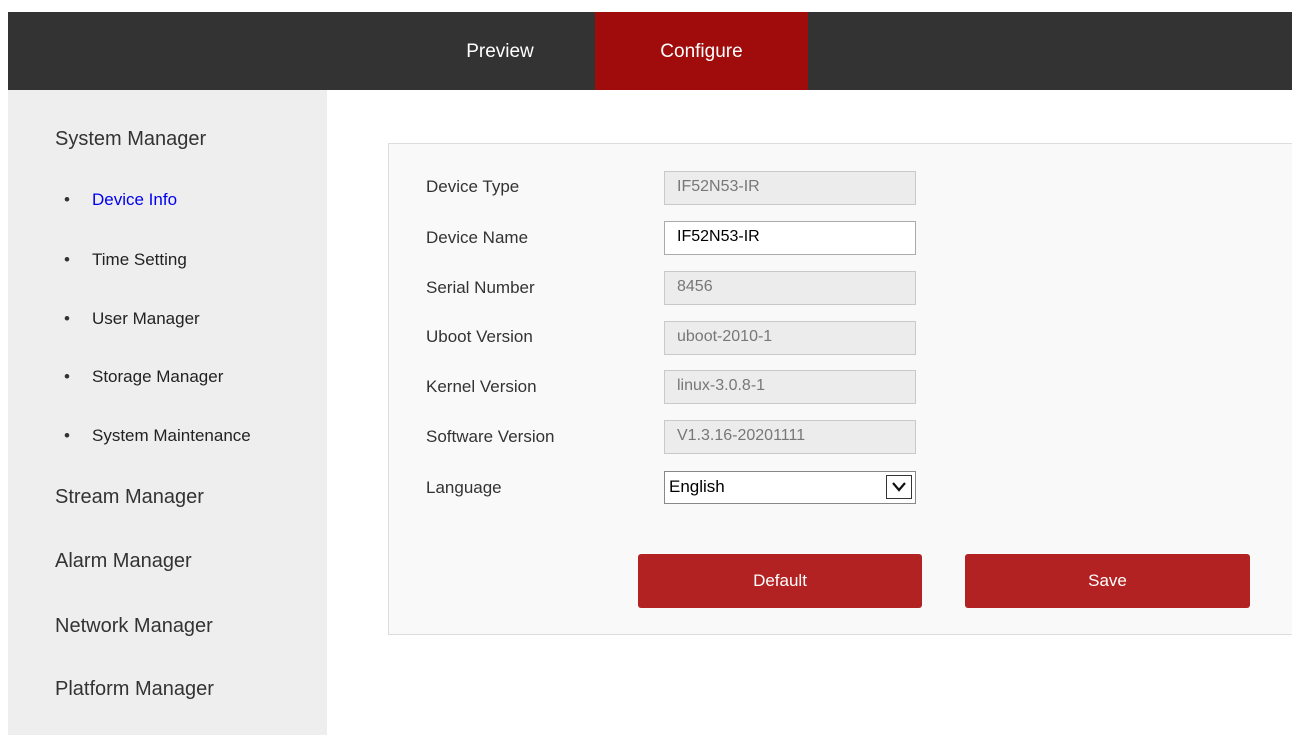 This screenshot has height=735, width=1292. I want to click on device-type-field: IF52N53-IR, so click(790, 188).